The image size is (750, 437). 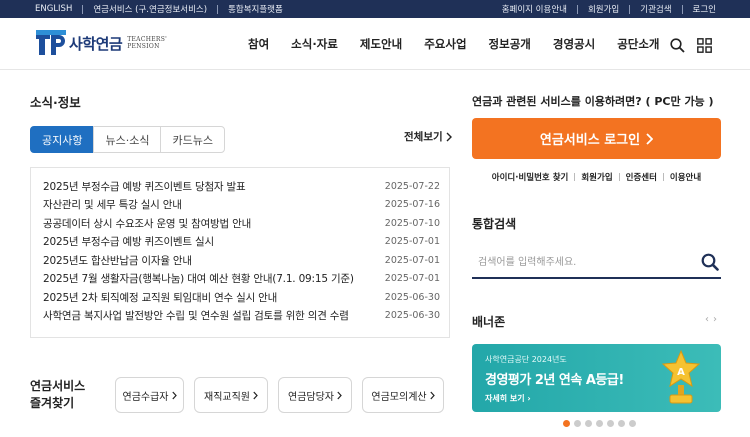 I want to click on pension-calculator-label: 연금모의계산, so click(x=399, y=397).